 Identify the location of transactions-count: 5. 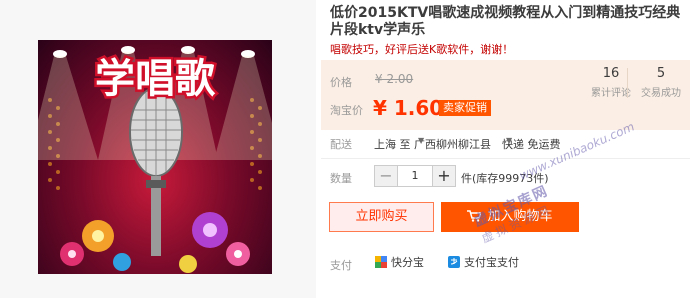
(661, 73).